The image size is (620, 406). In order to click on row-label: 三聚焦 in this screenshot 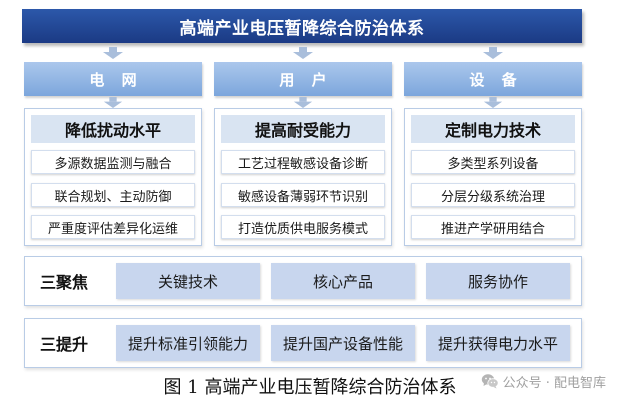, I will do `click(64, 282)`.